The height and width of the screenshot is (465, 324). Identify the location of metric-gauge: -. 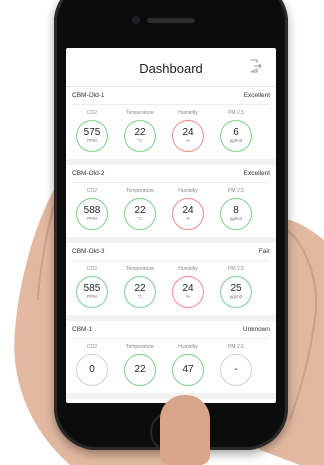
(236, 370).